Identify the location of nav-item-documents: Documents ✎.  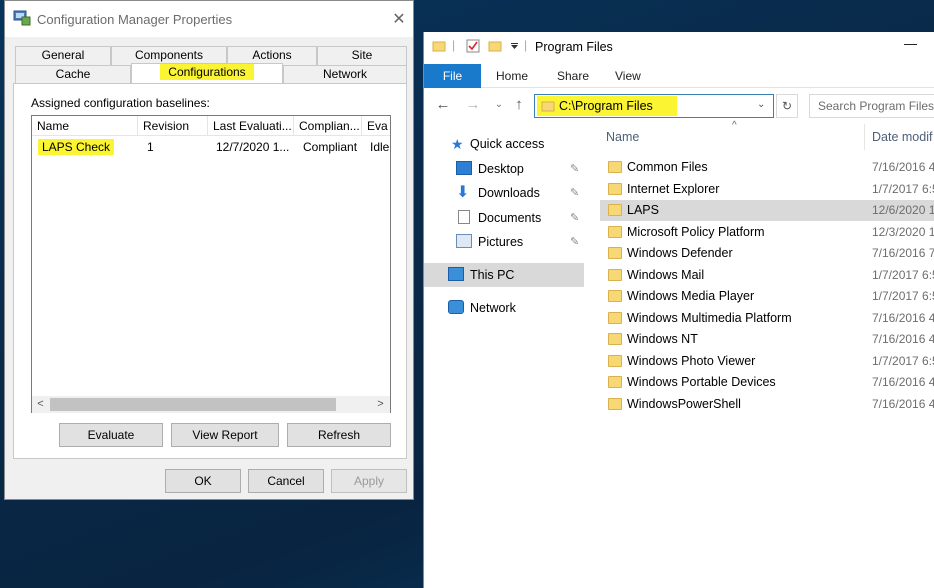
(504, 218).